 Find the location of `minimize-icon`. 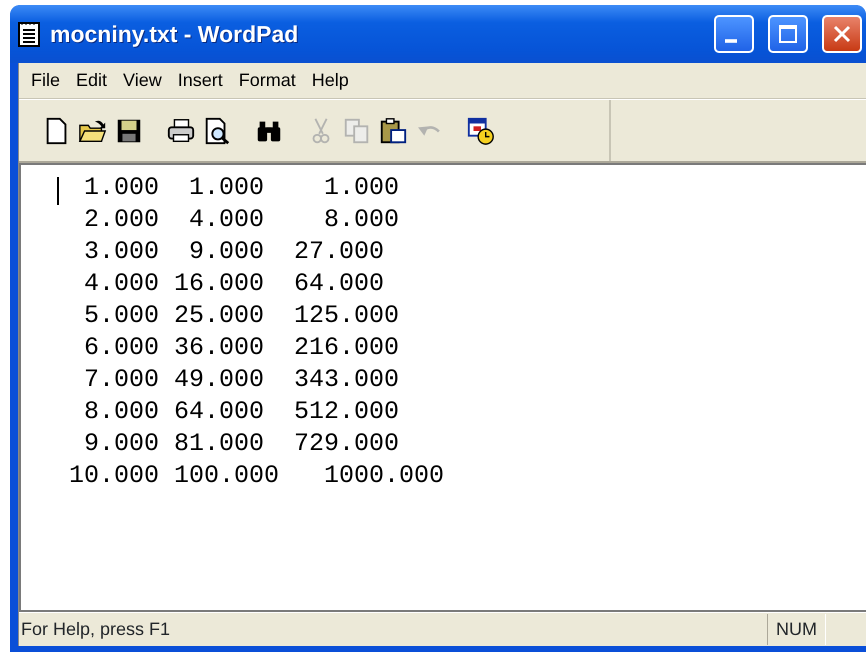

minimize-icon is located at coordinates (731, 41).